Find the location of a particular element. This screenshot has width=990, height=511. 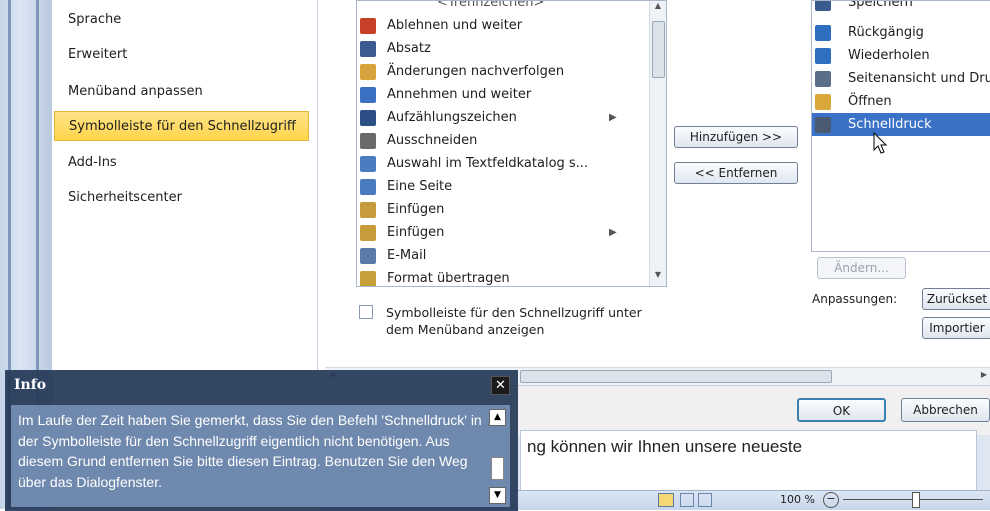

list-item: Einfügen is located at coordinates (511, 209).